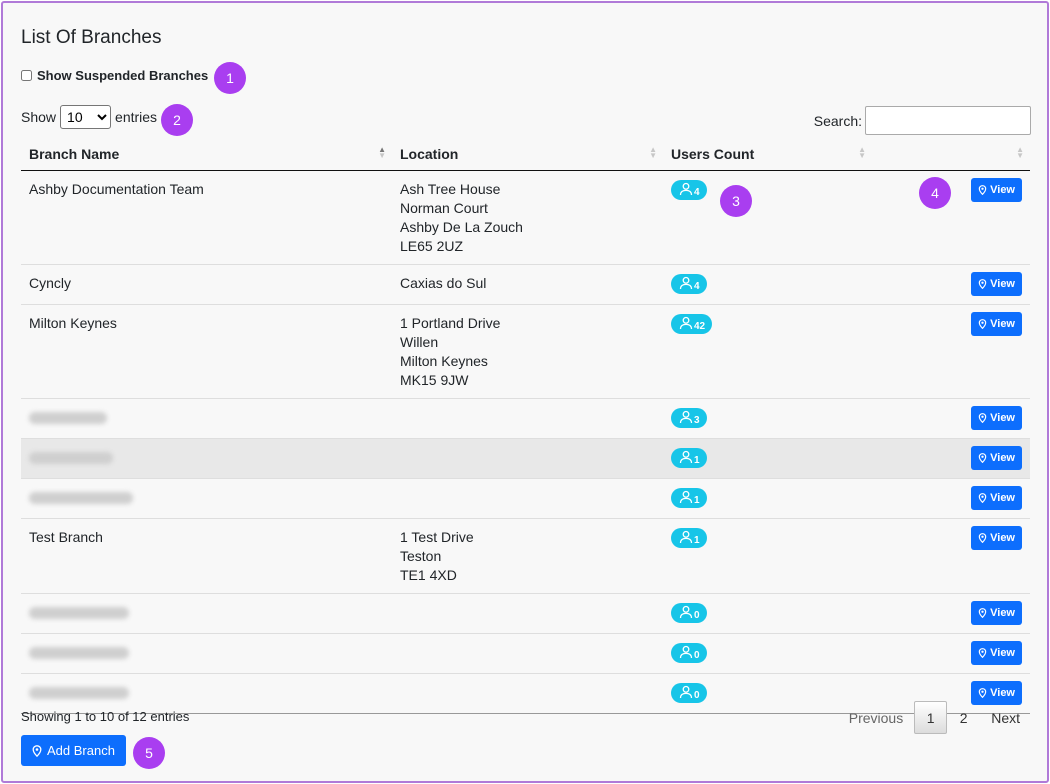 The image size is (1050, 784). What do you see at coordinates (421, 555) in the screenshot?
I see `location-line: Teston` at bounding box center [421, 555].